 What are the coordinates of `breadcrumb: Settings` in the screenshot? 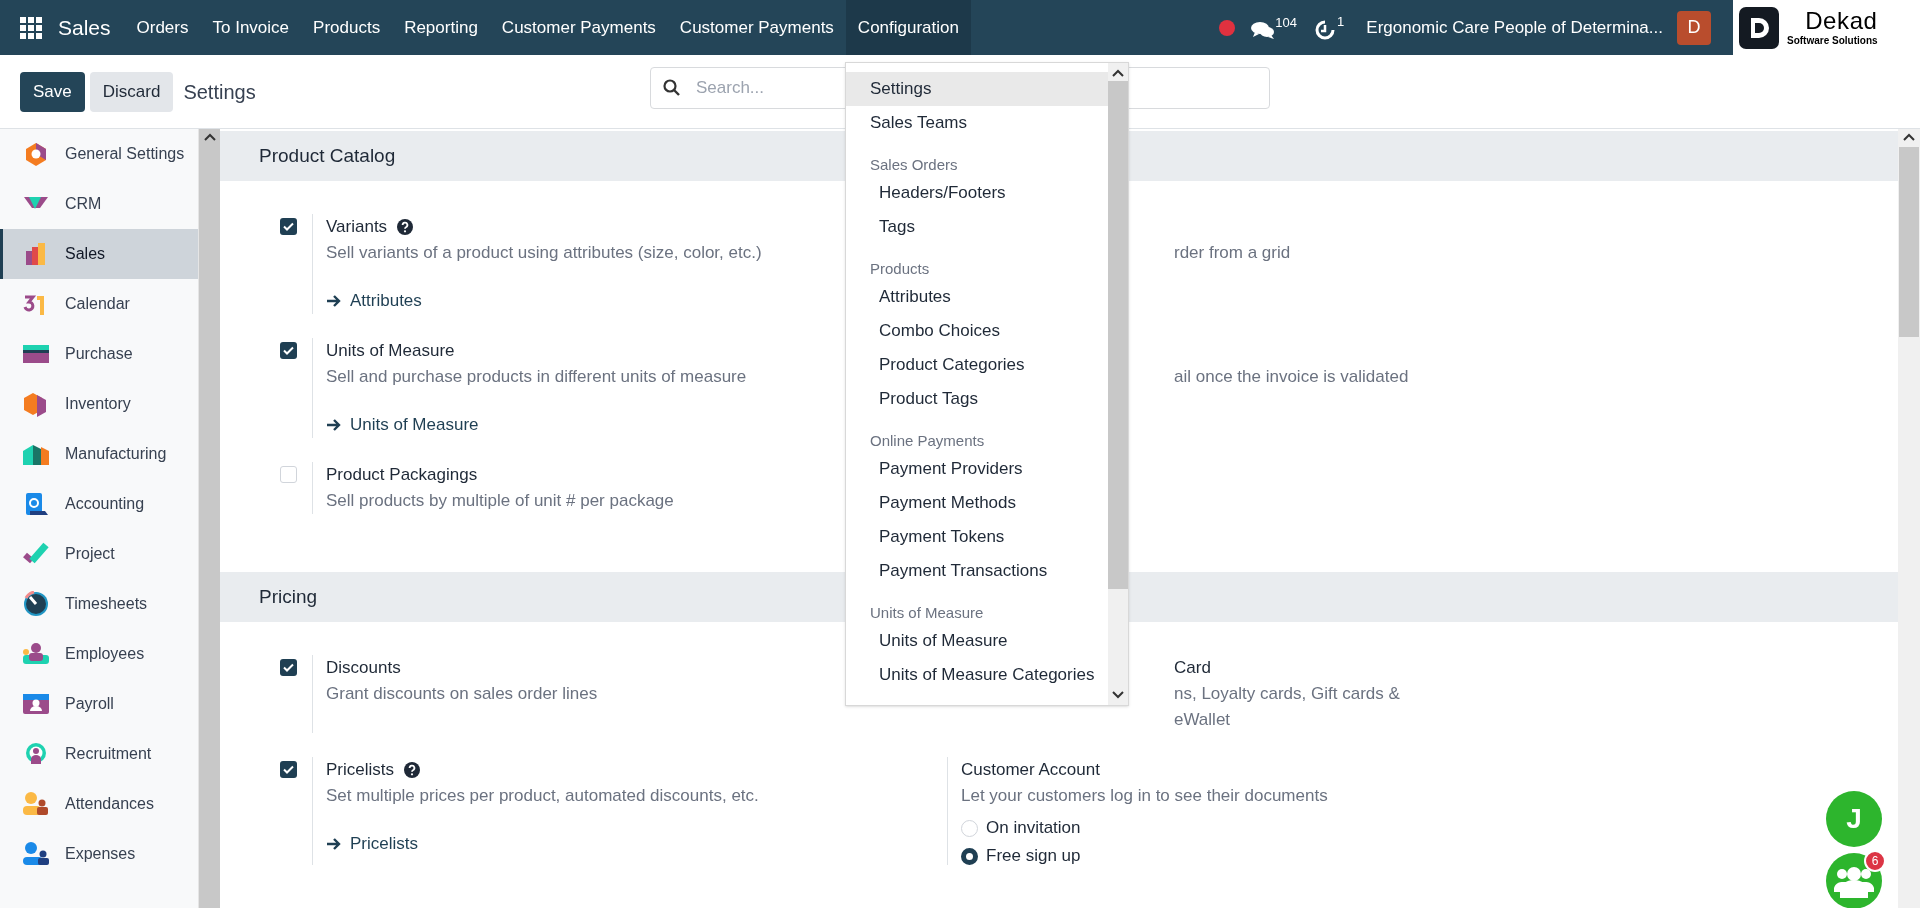 It's located at (219, 92).